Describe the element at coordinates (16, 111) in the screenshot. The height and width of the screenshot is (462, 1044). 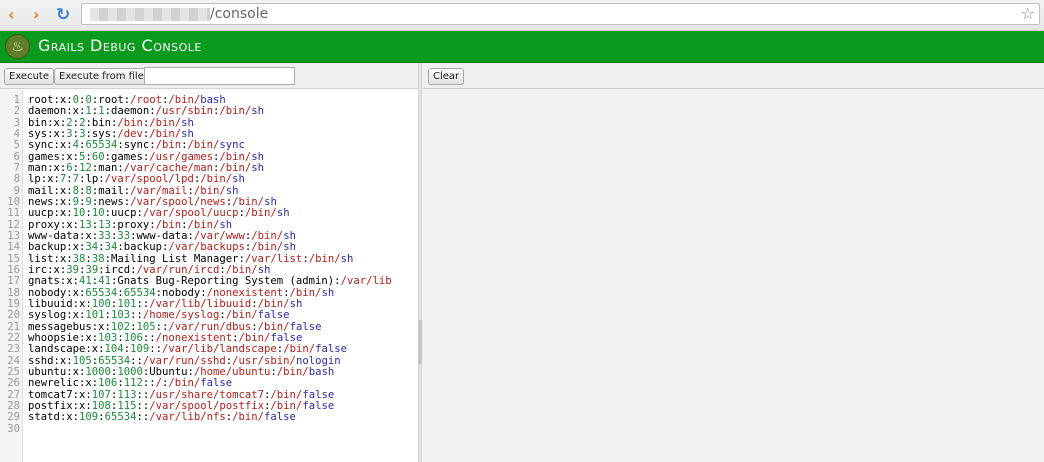
I see `line-number: 2` at that location.